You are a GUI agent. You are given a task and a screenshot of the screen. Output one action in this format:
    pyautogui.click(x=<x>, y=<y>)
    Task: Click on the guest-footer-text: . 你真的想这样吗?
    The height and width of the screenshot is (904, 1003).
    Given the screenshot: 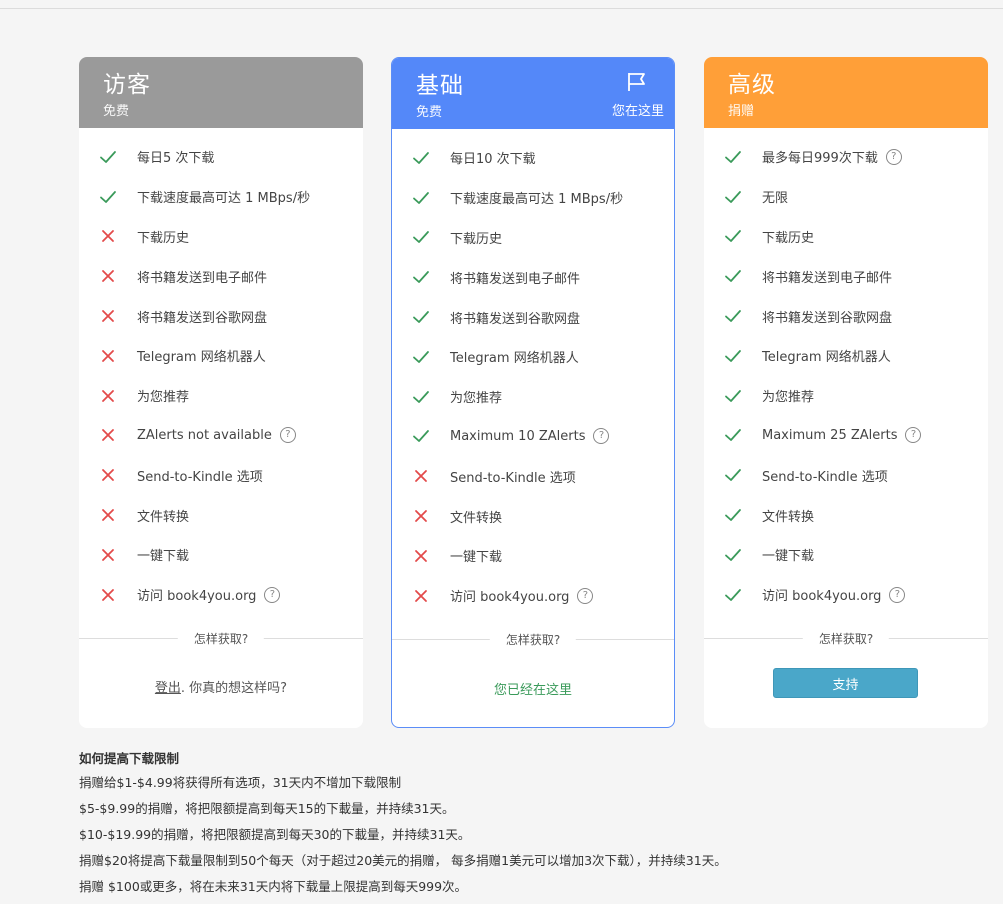 What is the action you would take?
    pyautogui.click(x=234, y=688)
    